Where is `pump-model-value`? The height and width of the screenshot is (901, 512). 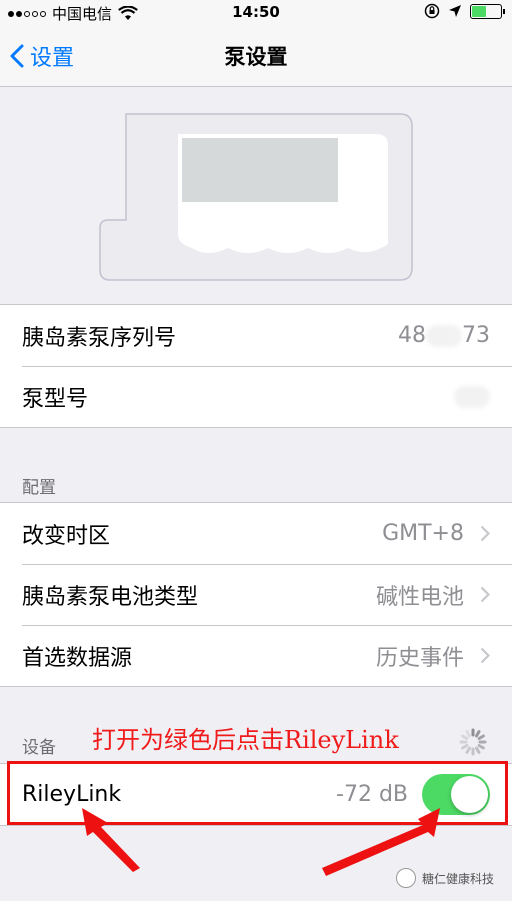
pump-model-value is located at coordinates (472, 396).